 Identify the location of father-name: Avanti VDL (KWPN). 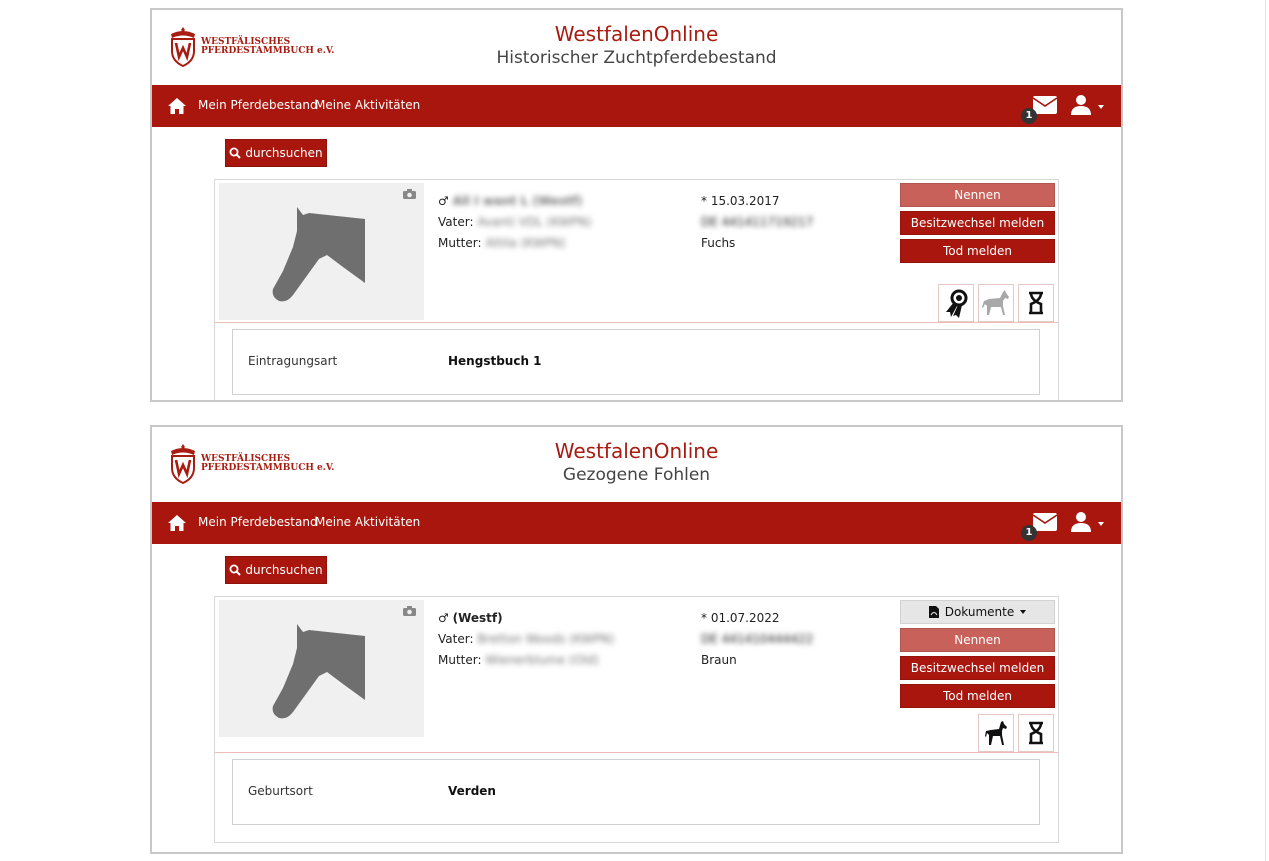
(534, 222).